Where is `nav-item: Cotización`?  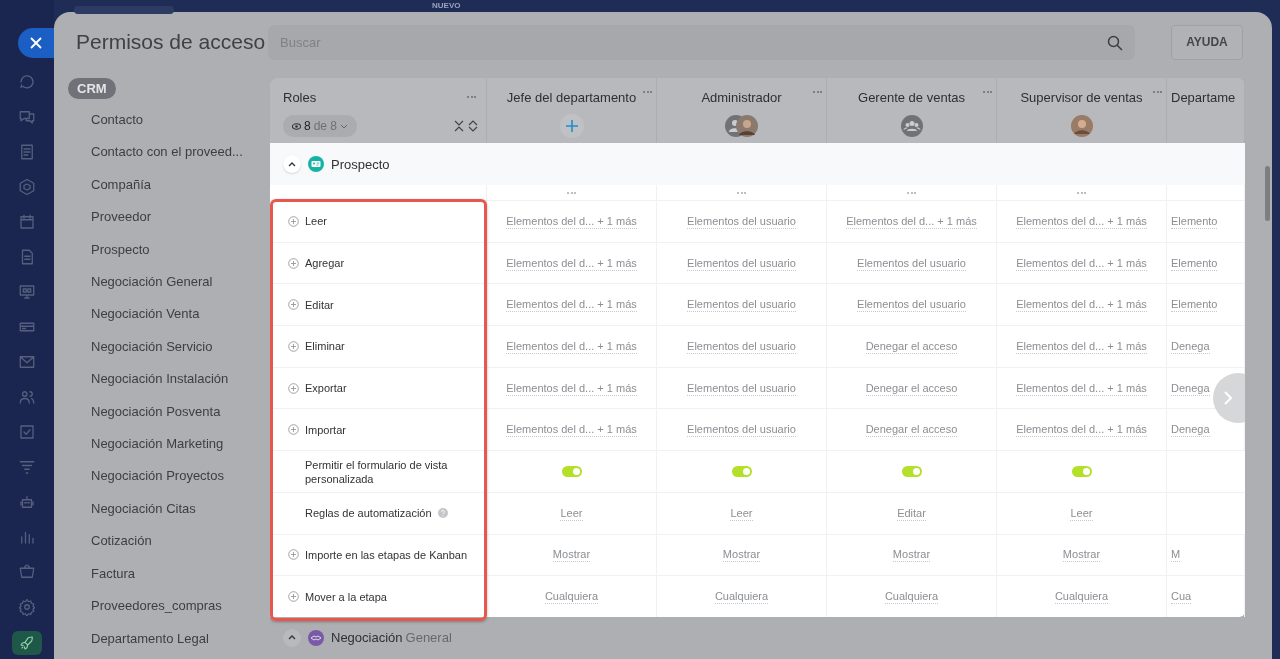 nav-item: Cotización is located at coordinates (110, 545).